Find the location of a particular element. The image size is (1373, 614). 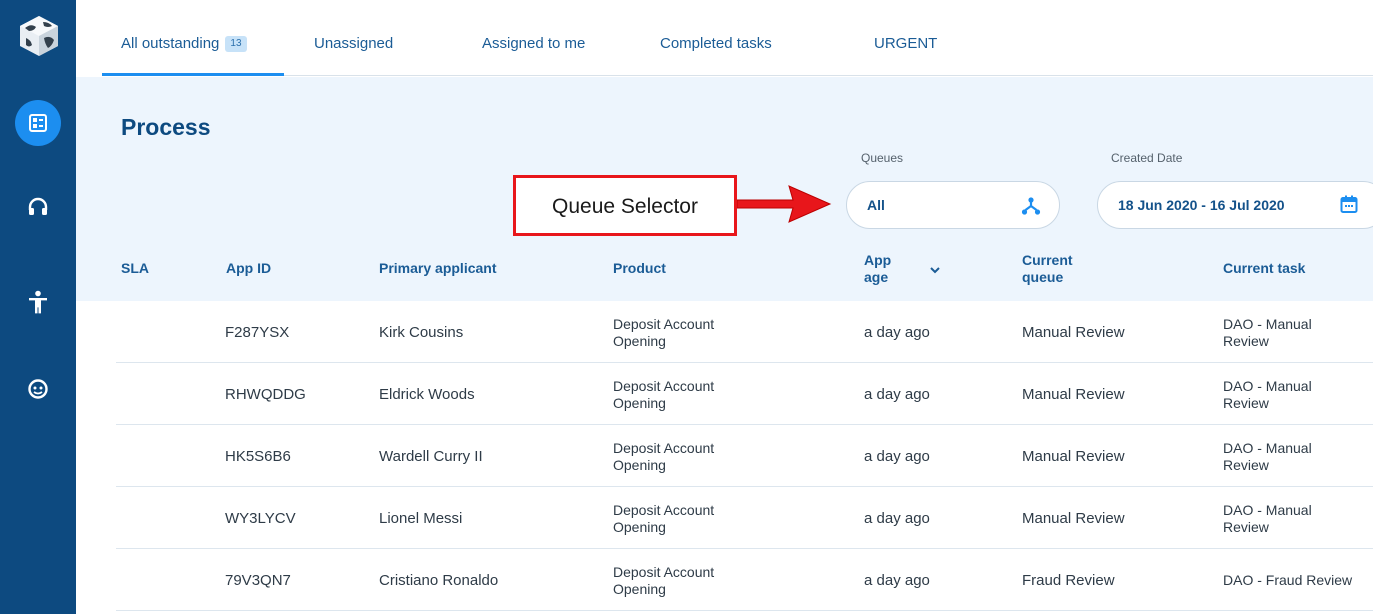

column-header-primary-applicant: Primary applicant is located at coordinates (438, 268).